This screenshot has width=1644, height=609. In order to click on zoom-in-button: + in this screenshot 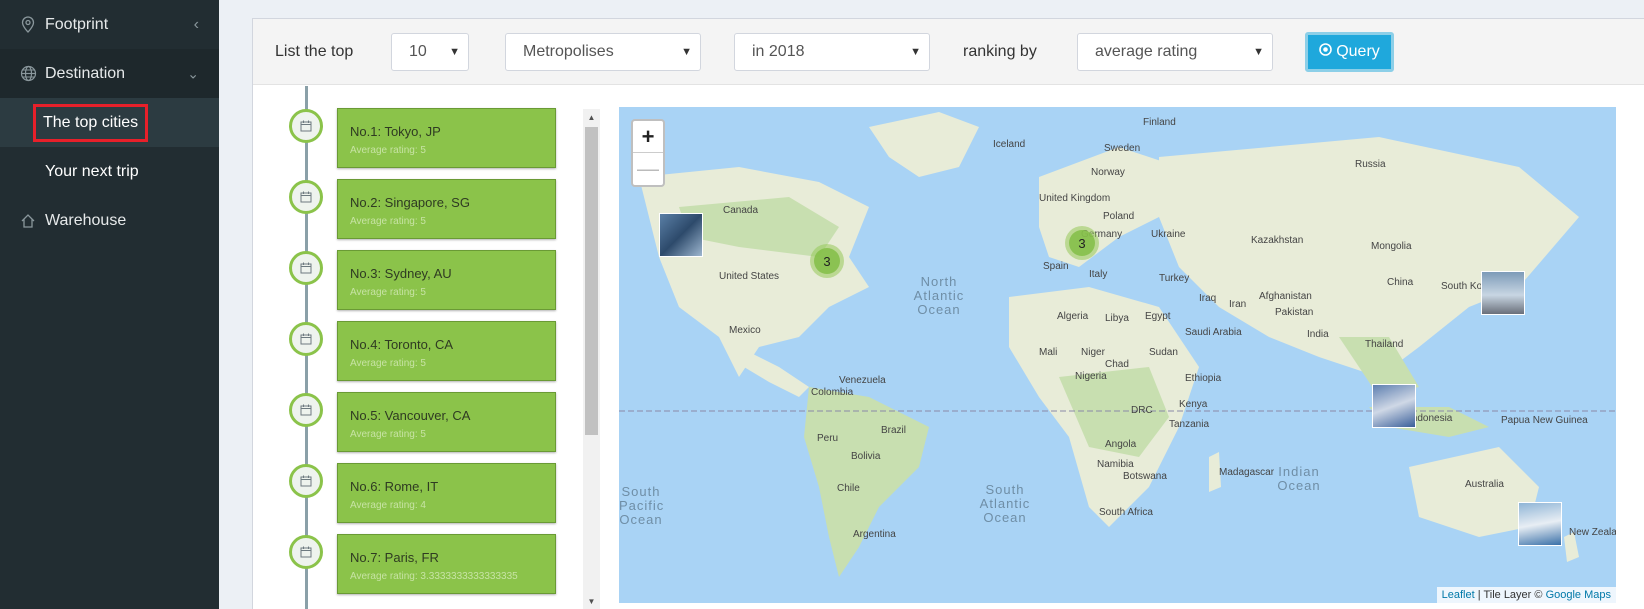, I will do `click(648, 137)`.